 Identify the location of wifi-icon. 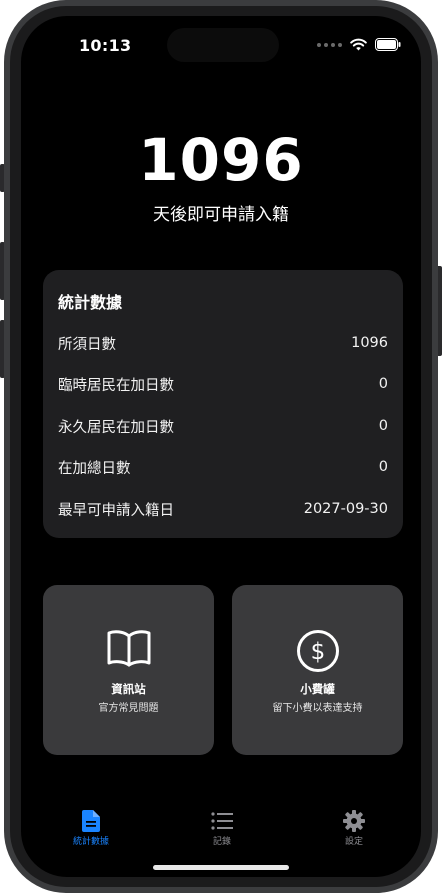
(358, 44).